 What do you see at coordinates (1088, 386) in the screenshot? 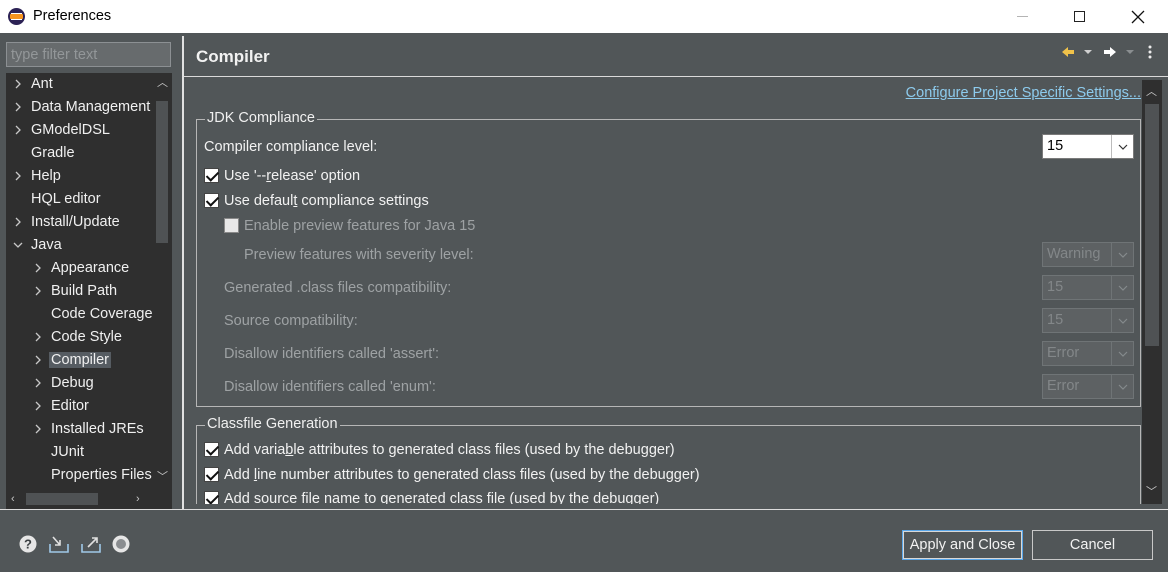
I see `enum-identifier-select: Error` at bounding box center [1088, 386].